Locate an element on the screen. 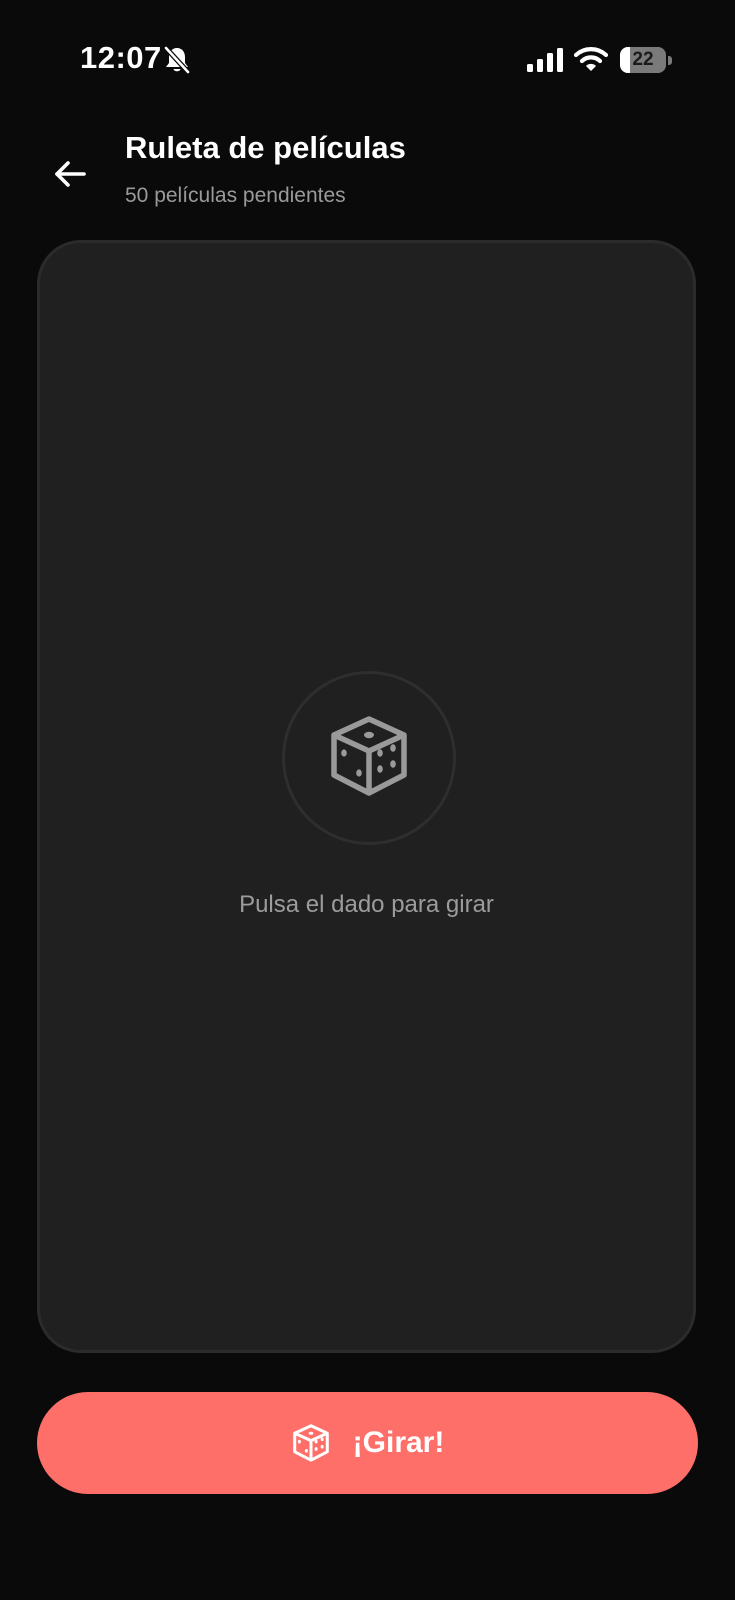 This screenshot has height=1600, width=735. battery-icon: 22 is located at coordinates (646, 60).